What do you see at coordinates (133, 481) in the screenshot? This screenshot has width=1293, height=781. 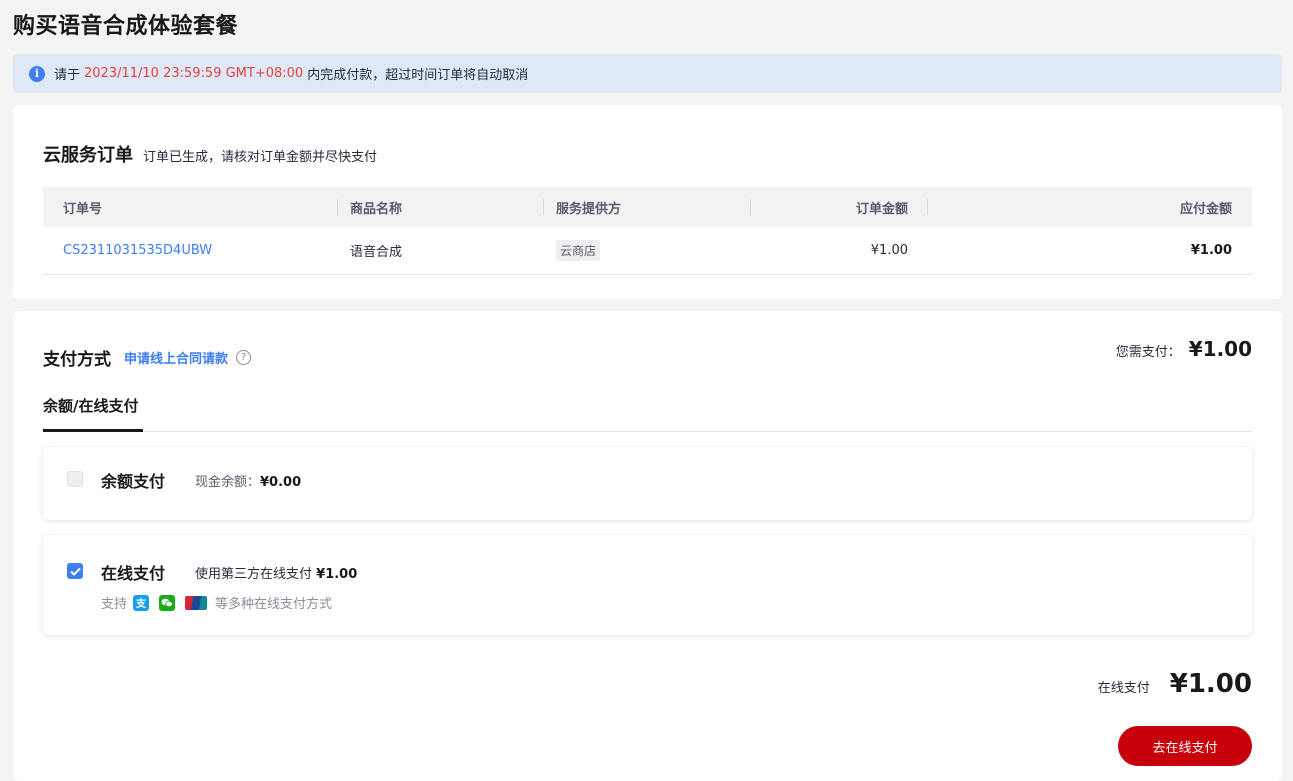 I see `balance-title: 余额支付` at bounding box center [133, 481].